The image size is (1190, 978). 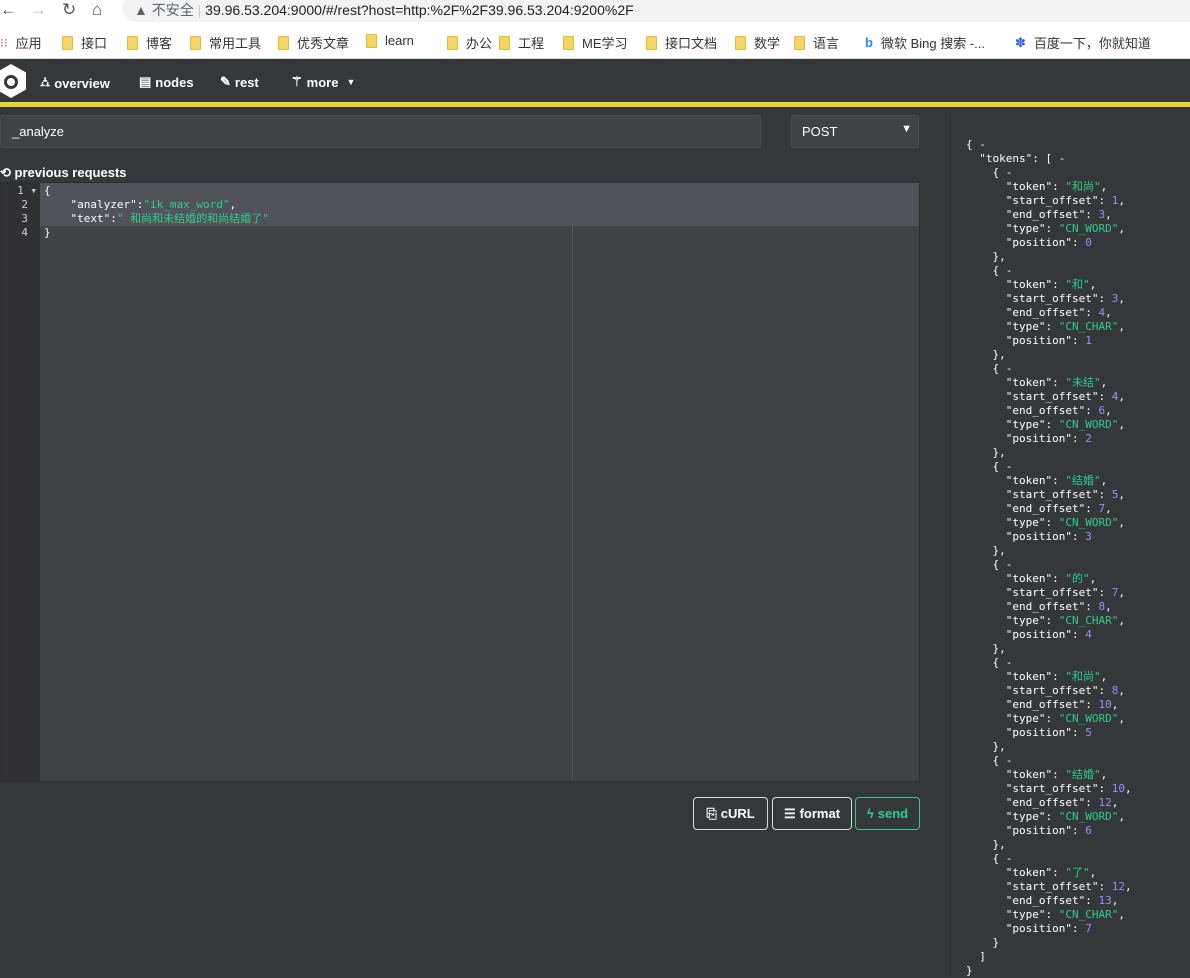 I want to click on bookmark-item: 办公, so click(x=469, y=42).